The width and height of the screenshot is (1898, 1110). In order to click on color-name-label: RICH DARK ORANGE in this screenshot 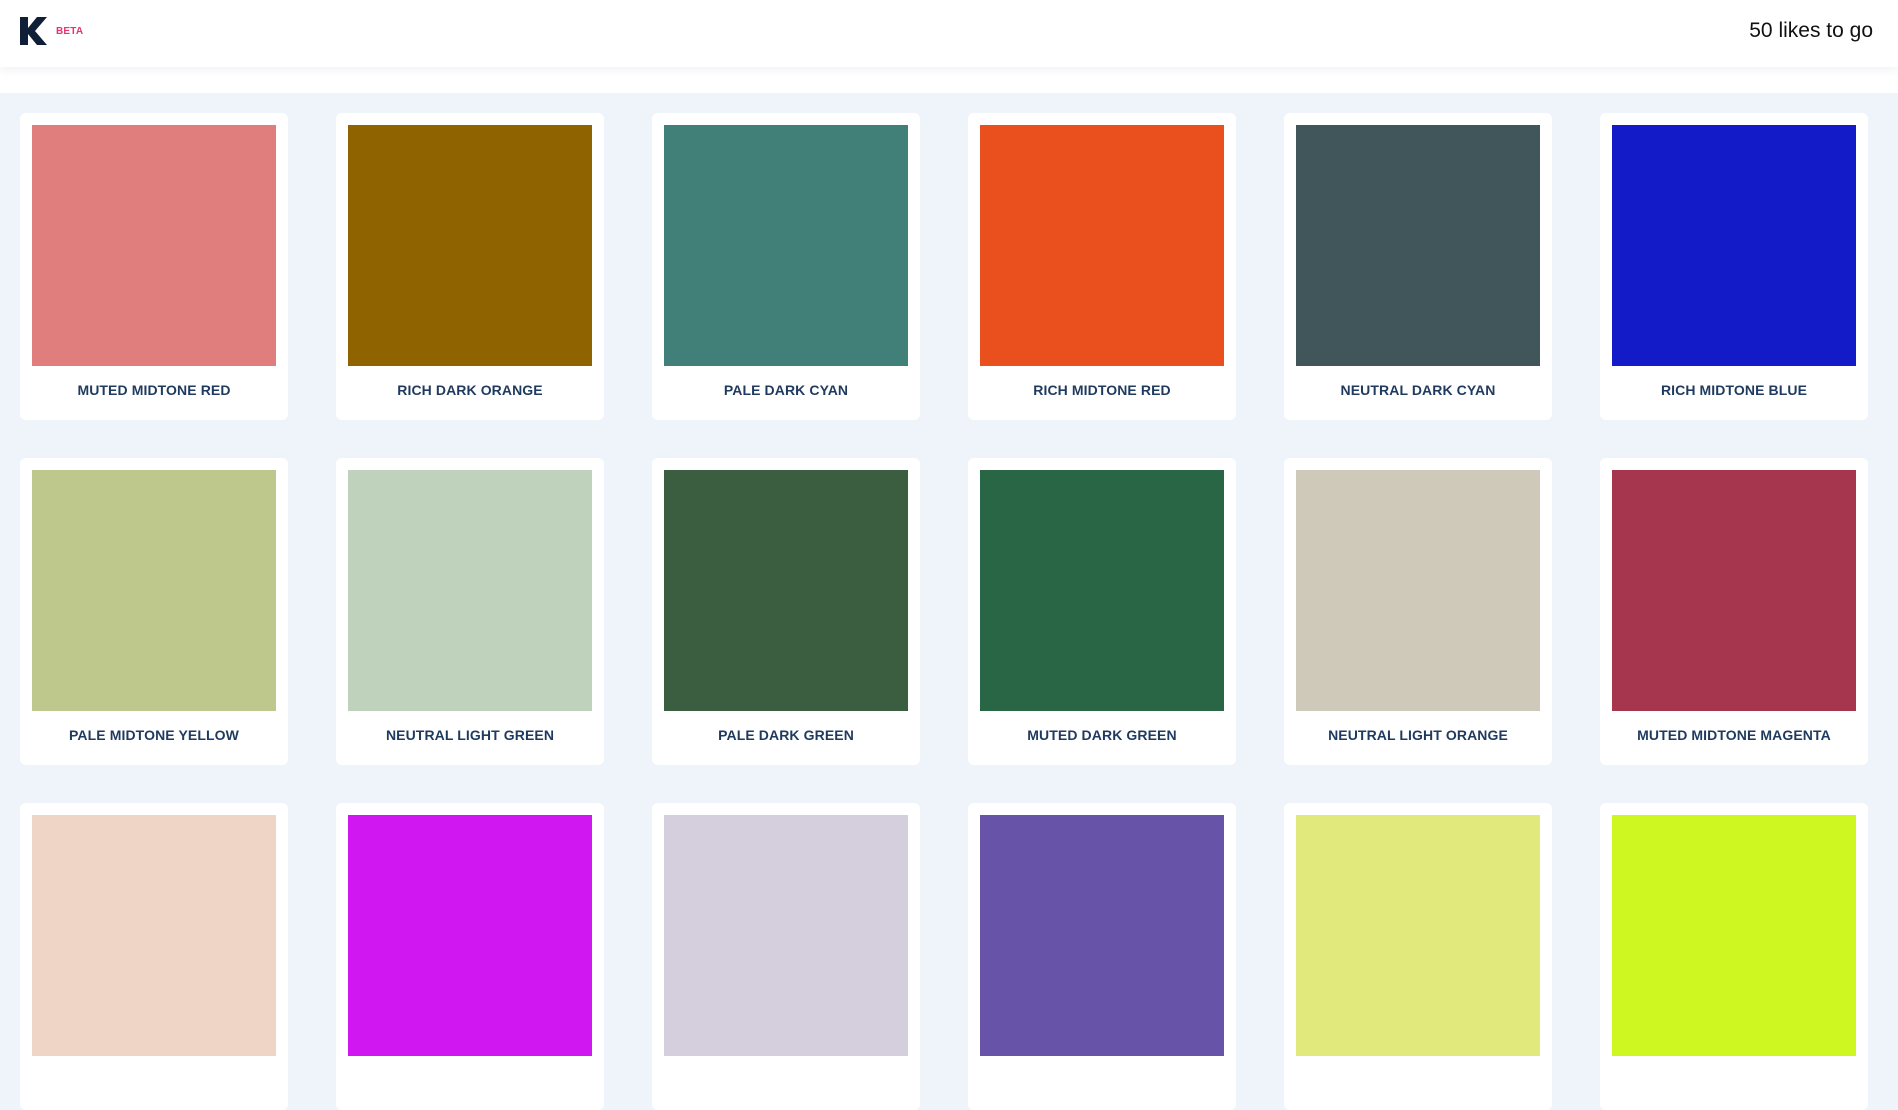, I will do `click(470, 390)`.